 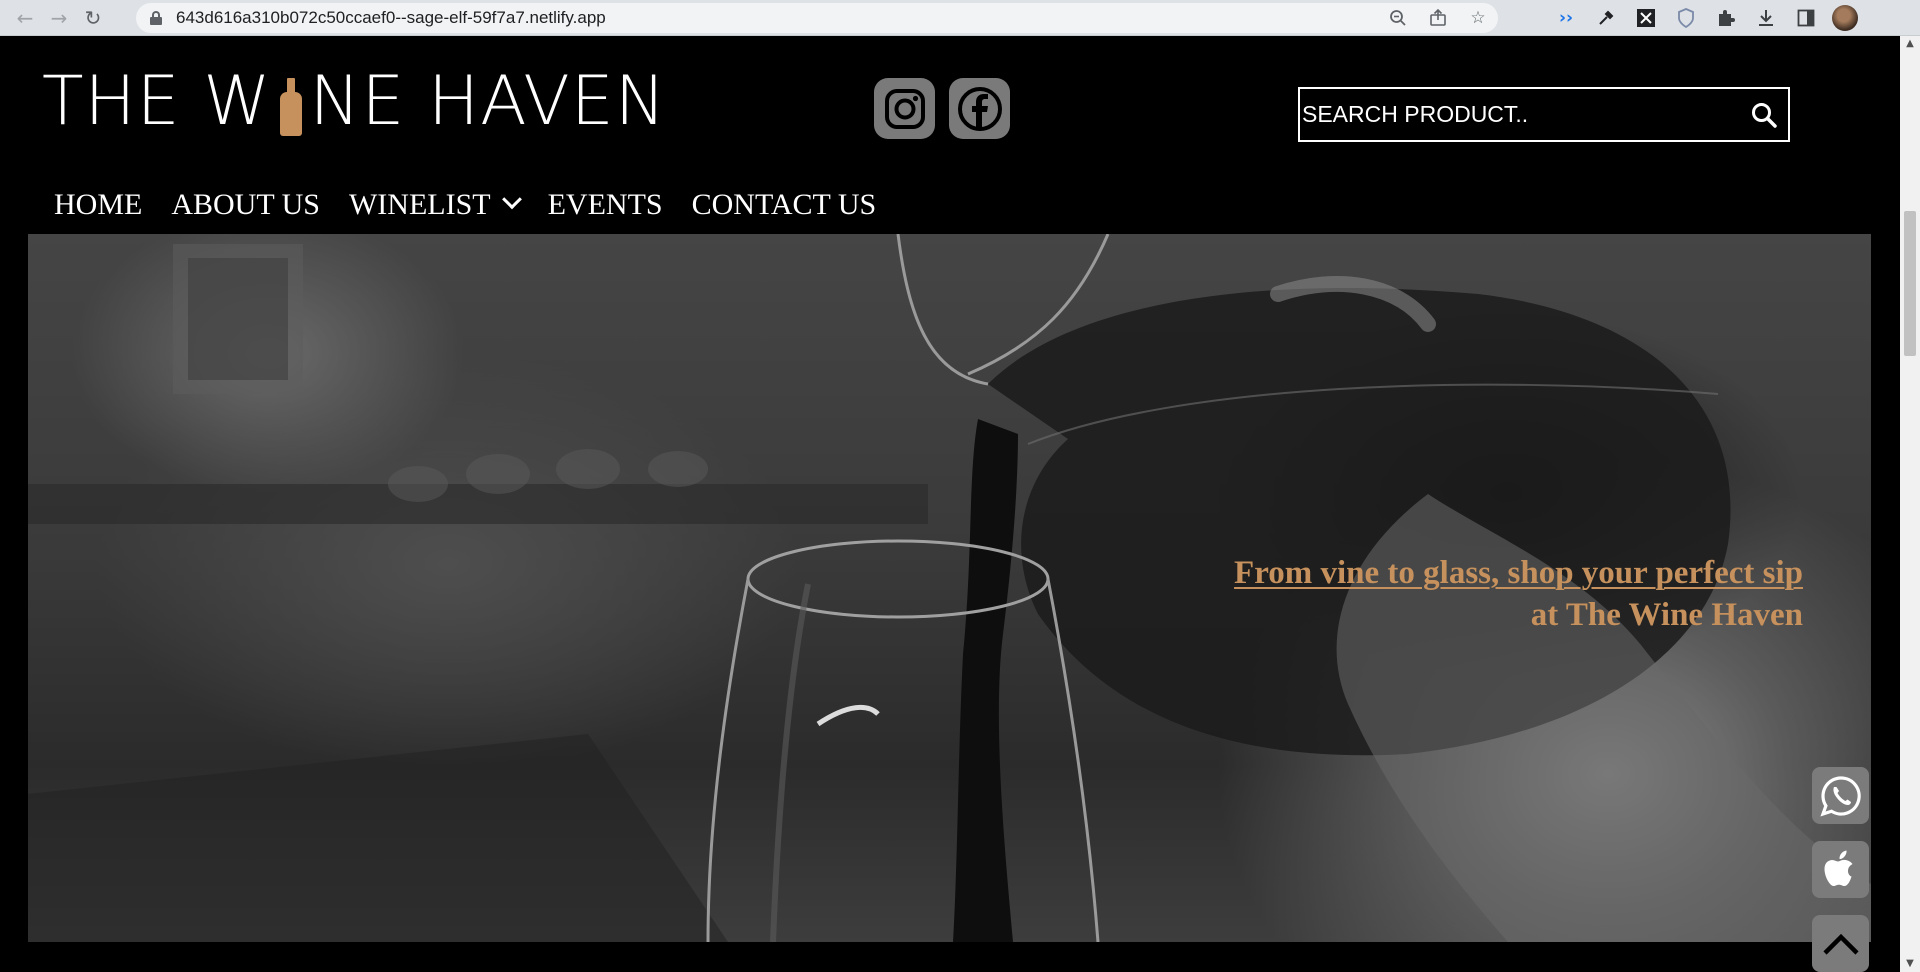 What do you see at coordinates (93, 18) in the screenshot?
I see `reload-icon: ↻` at bounding box center [93, 18].